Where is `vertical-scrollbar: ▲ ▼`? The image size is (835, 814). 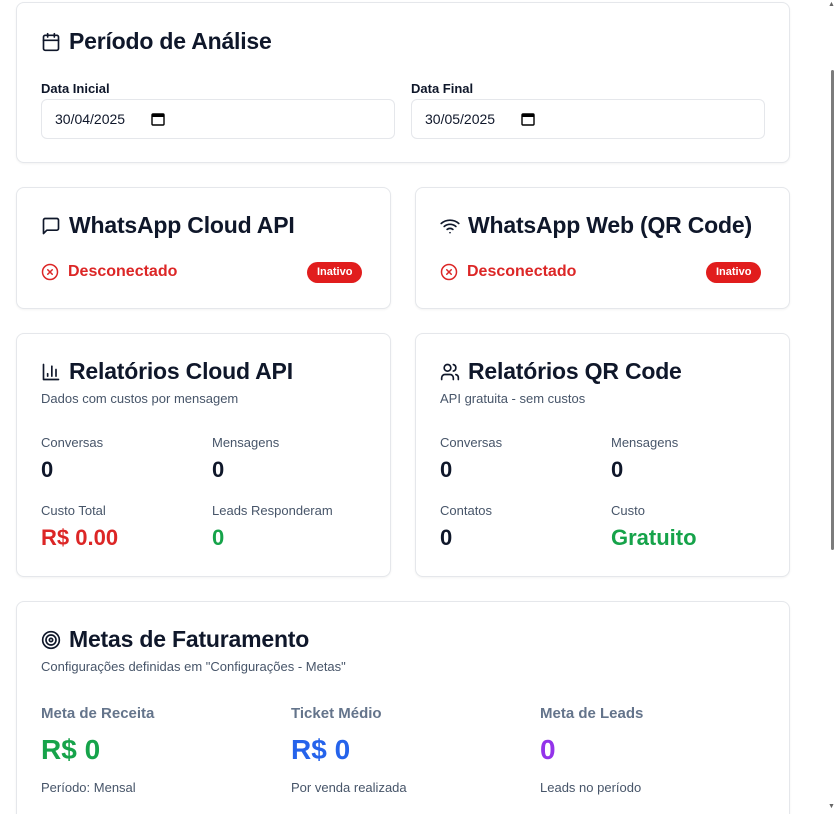
vertical-scrollbar: ▲ ▼ is located at coordinates (831, 407).